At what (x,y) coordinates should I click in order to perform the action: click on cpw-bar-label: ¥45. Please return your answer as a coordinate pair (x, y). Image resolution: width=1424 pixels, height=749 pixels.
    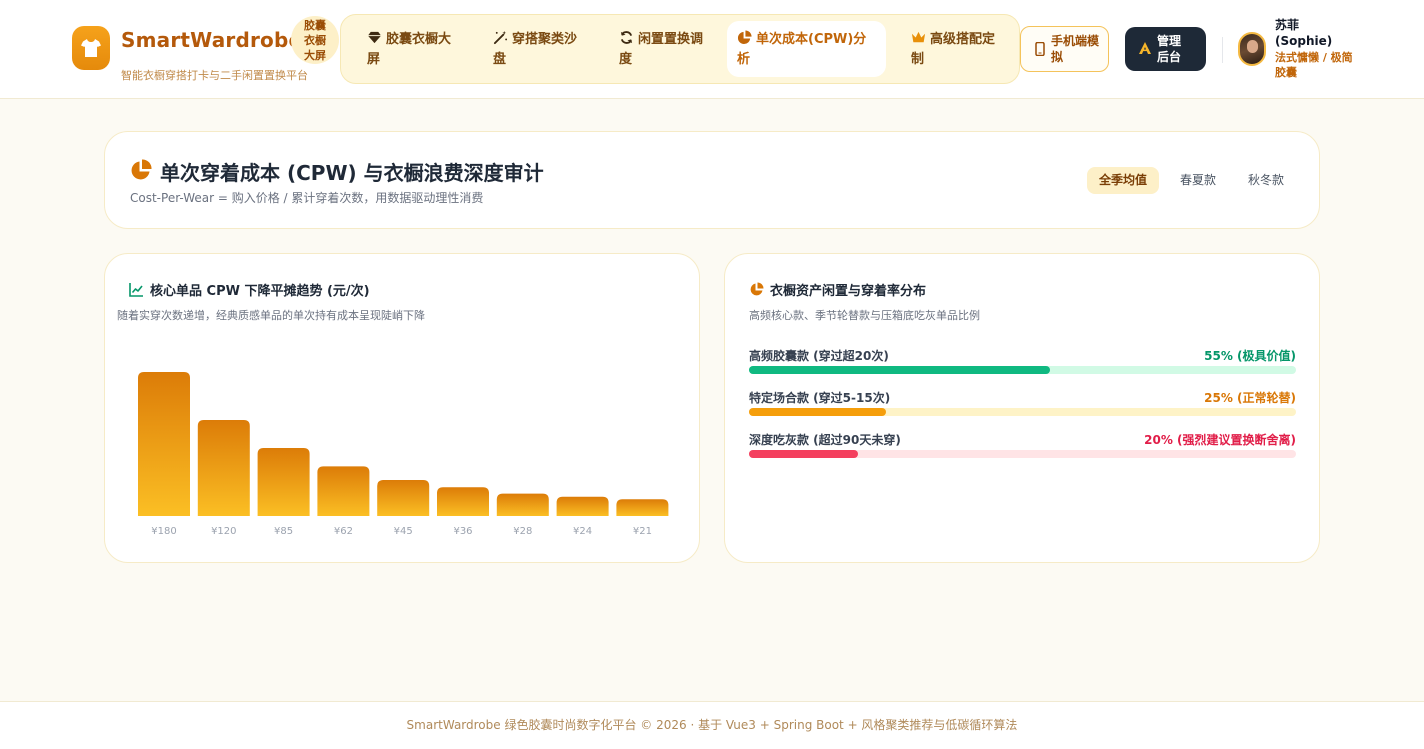
    Looking at the image, I should click on (403, 531).